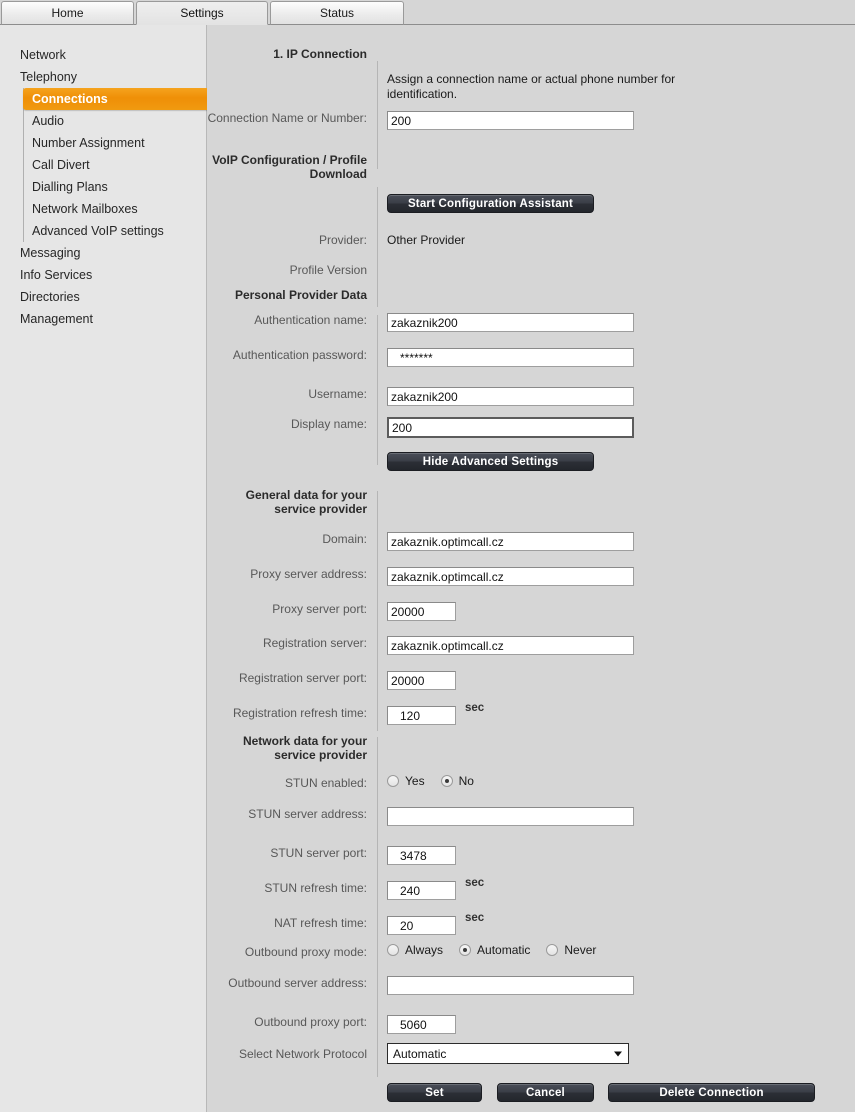 The width and height of the screenshot is (855, 1112). I want to click on sidebar-item-connections: Connections, so click(117, 99).